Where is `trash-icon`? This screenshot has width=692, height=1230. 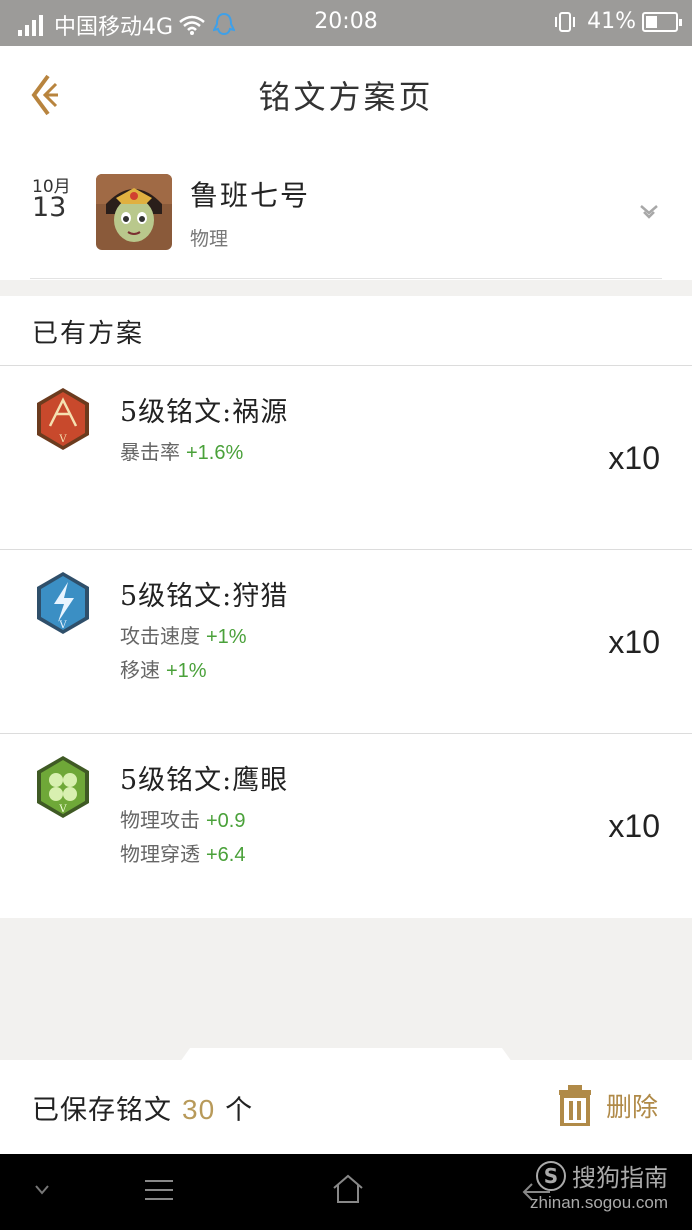 trash-icon is located at coordinates (574, 1105).